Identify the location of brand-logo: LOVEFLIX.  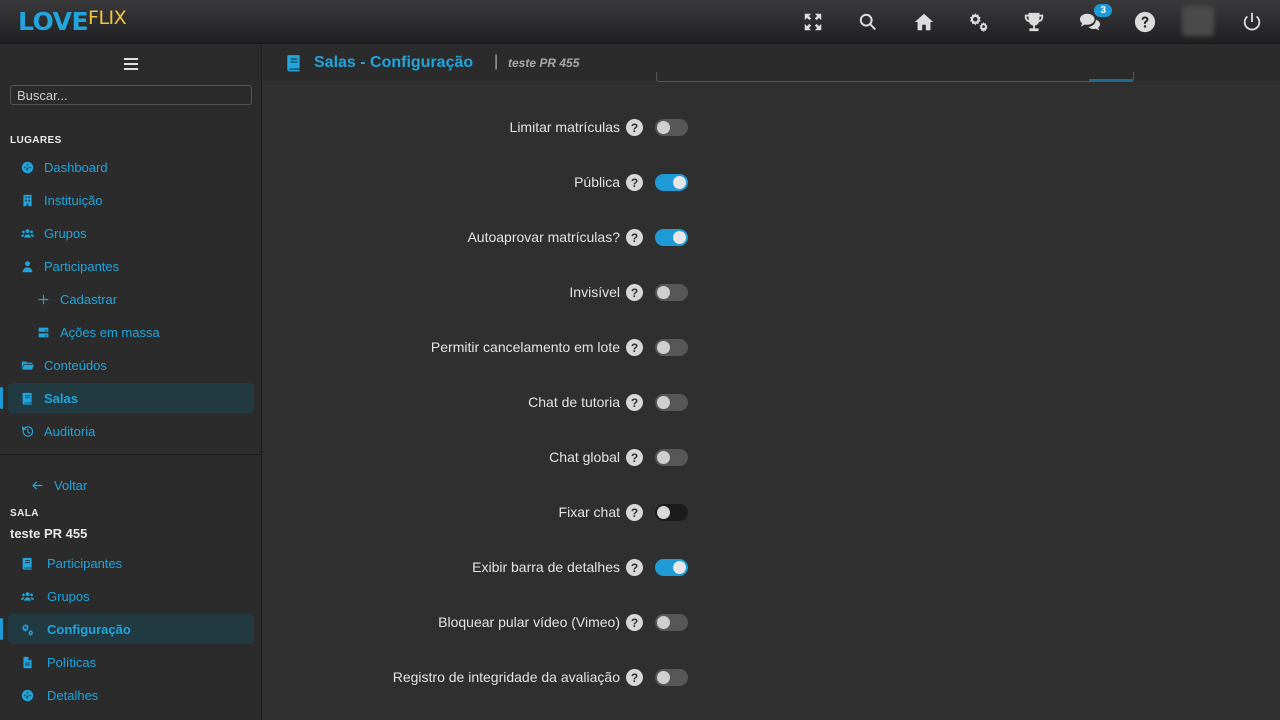
(72, 21).